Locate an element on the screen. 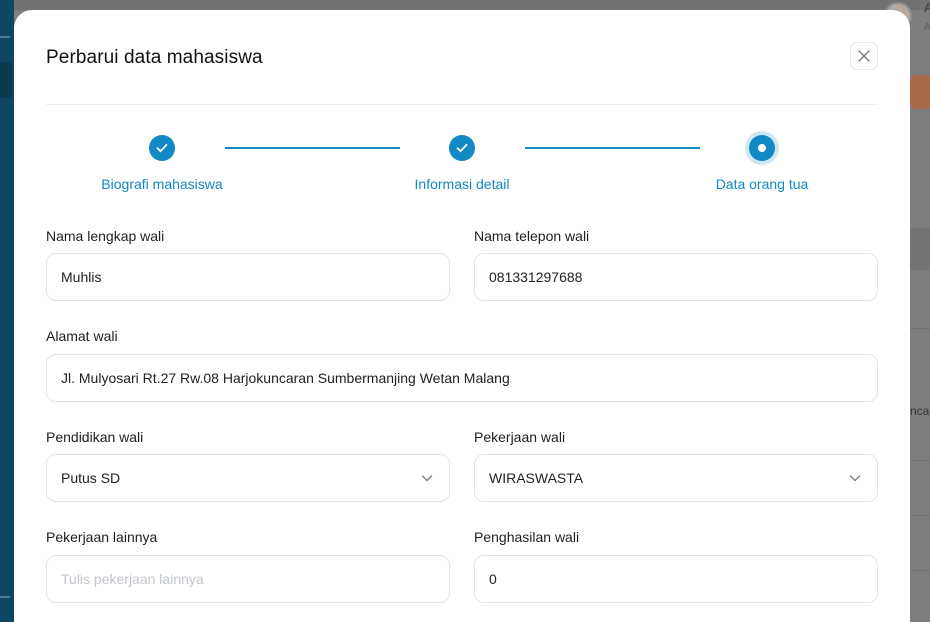 Image resolution: width=930 pixels, height=622 pixels. penghasilan-wali-input: 0 is located at coordinates (676, 579).